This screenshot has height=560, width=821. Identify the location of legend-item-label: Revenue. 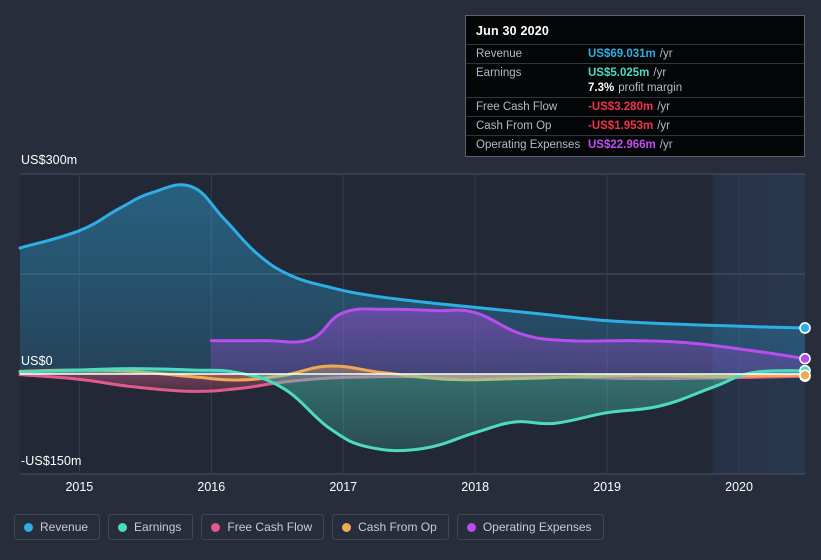
(64, 527).